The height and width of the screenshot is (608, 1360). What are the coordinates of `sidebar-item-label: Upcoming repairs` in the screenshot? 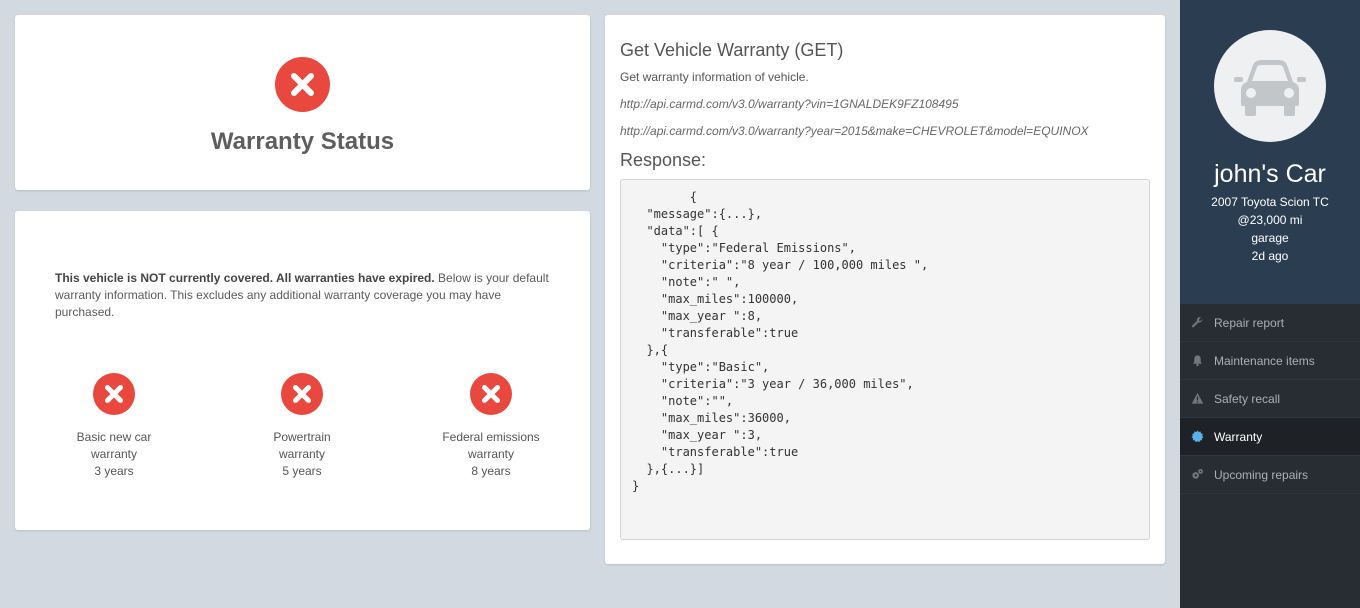 It's located at (1261, 474).